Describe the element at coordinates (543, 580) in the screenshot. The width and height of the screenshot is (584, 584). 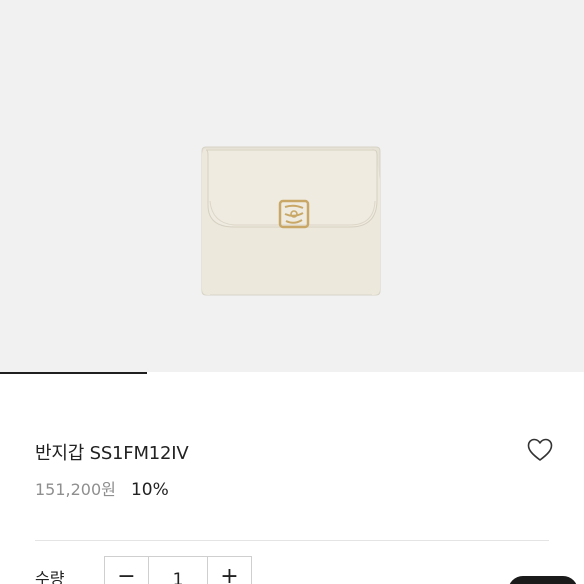
I see `floating-action-button` at that location.